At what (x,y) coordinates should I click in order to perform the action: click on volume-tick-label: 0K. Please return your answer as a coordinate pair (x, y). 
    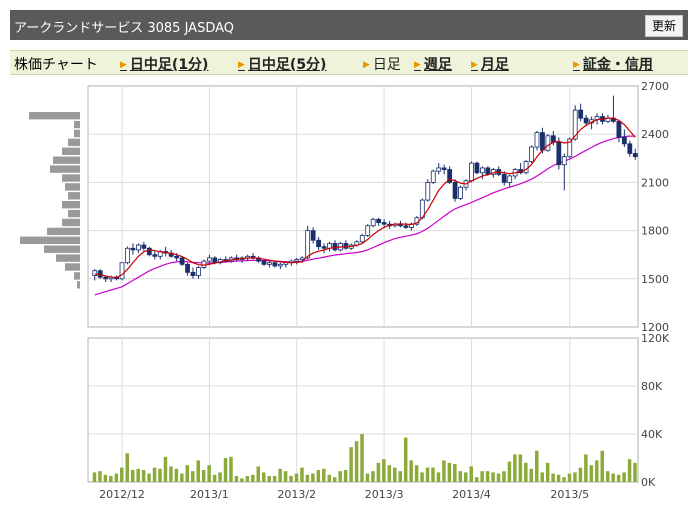
    Looking at the image, I should click on (648, 482).